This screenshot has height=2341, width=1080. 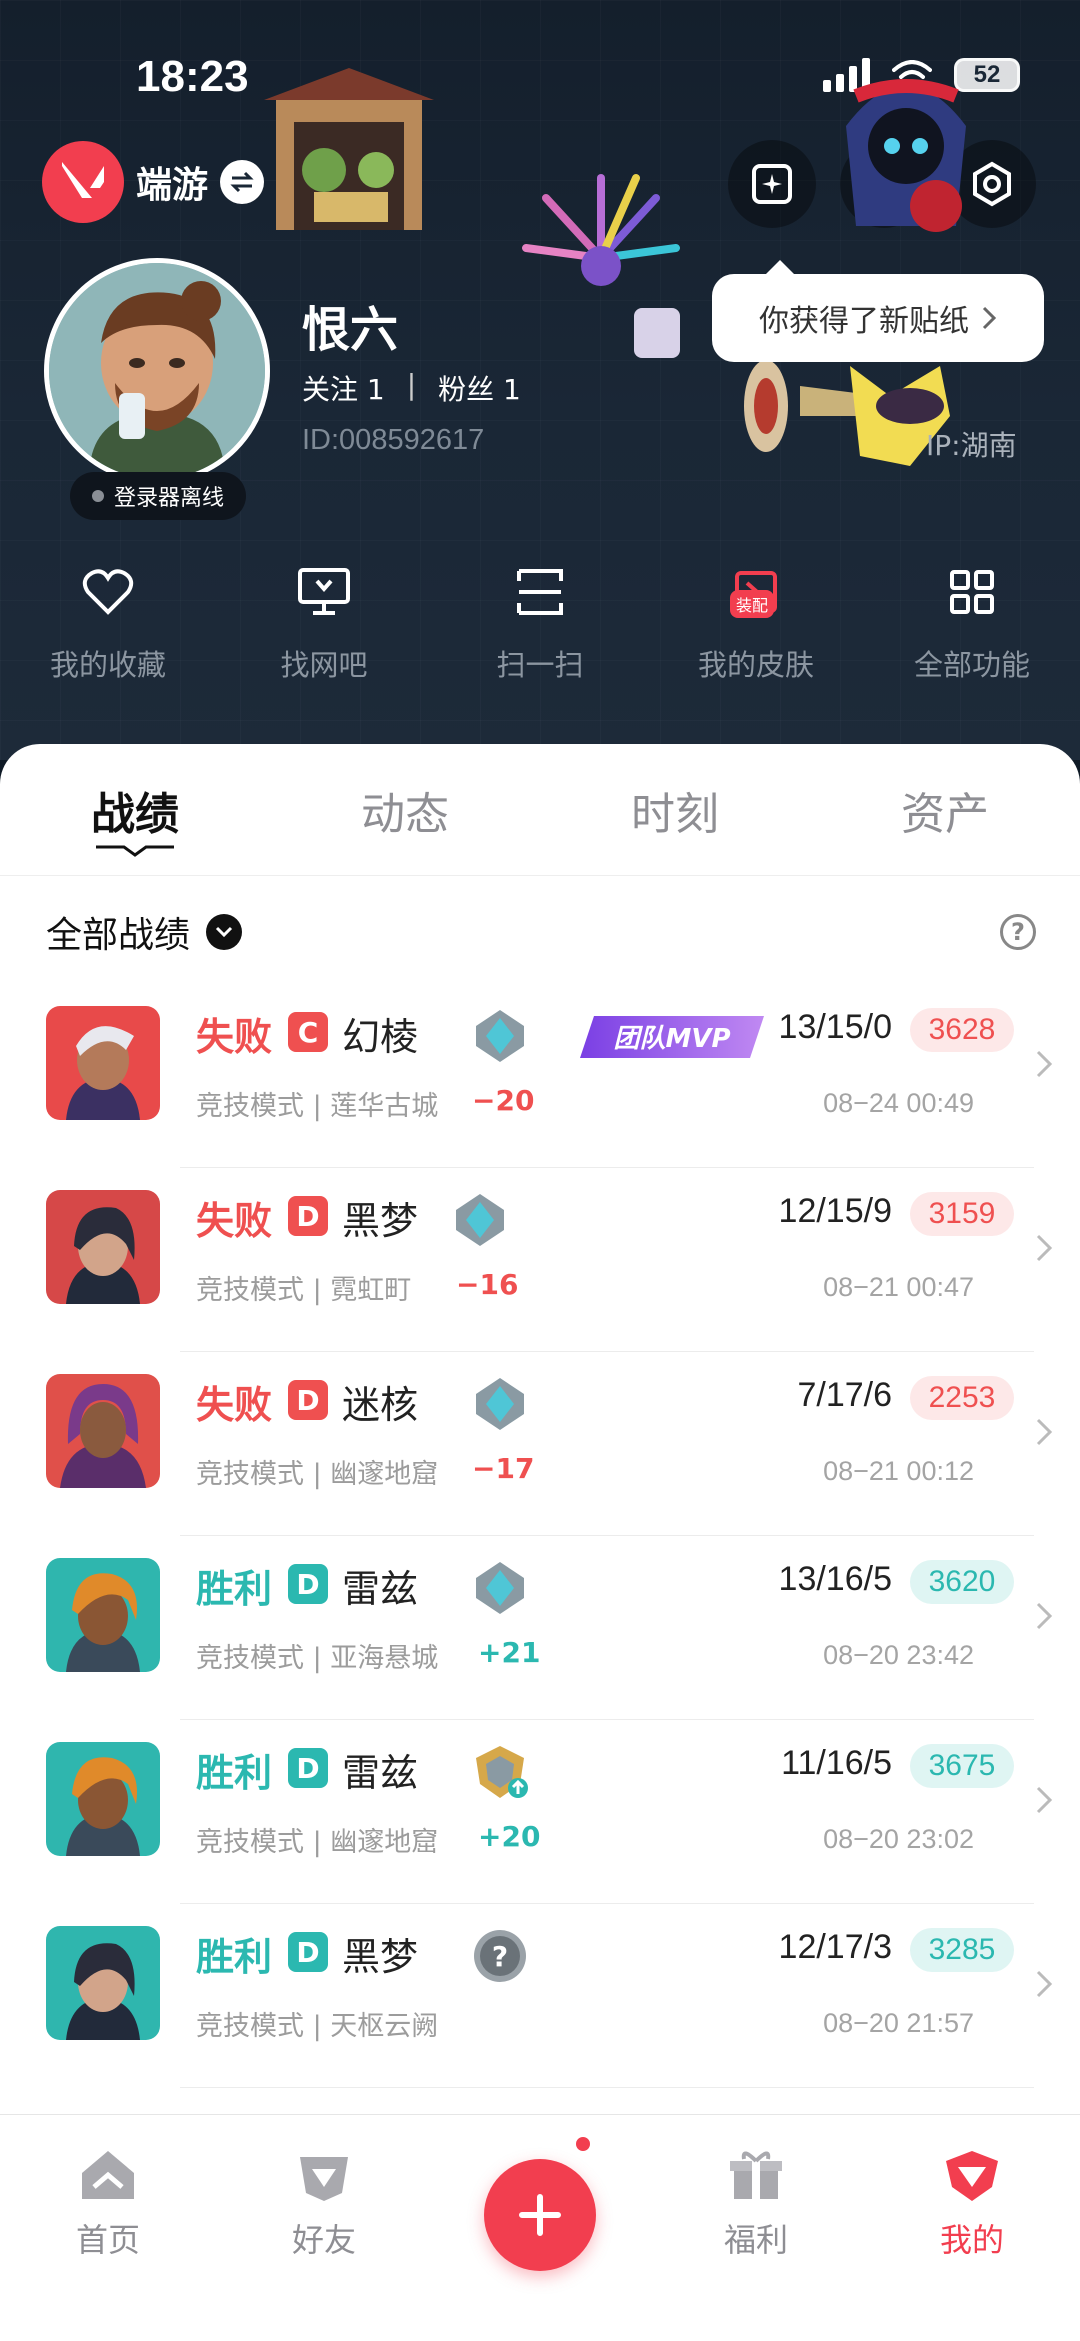 I want to click on username: 恨六, so click(x=350, y=330).